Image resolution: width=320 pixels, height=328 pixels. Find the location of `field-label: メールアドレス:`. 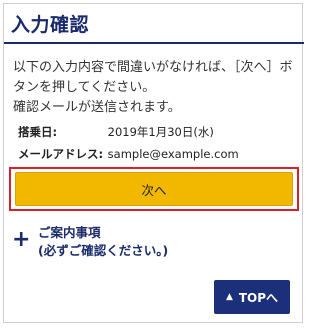

field-label: メールアドレス: is located at coordinates (61, 154).